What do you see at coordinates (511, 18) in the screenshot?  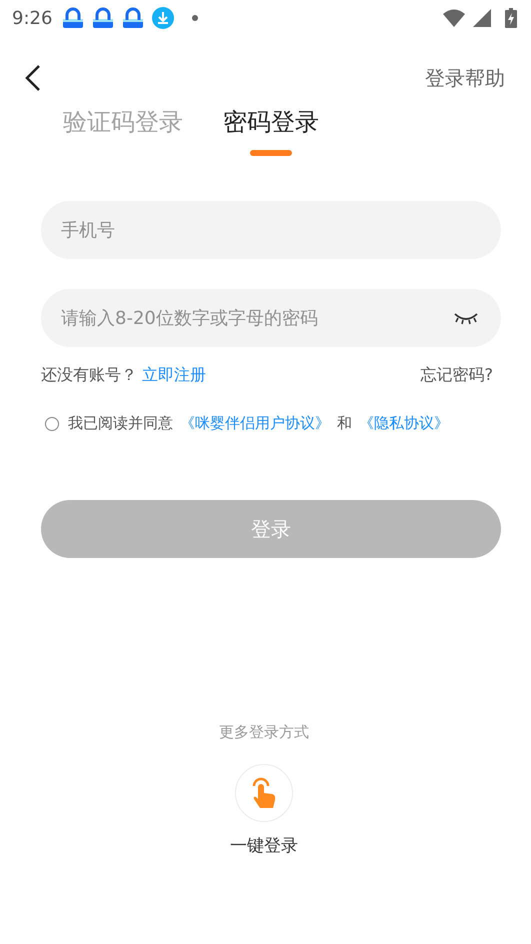 I see `battery-icon` at bounding box center [511, 18].